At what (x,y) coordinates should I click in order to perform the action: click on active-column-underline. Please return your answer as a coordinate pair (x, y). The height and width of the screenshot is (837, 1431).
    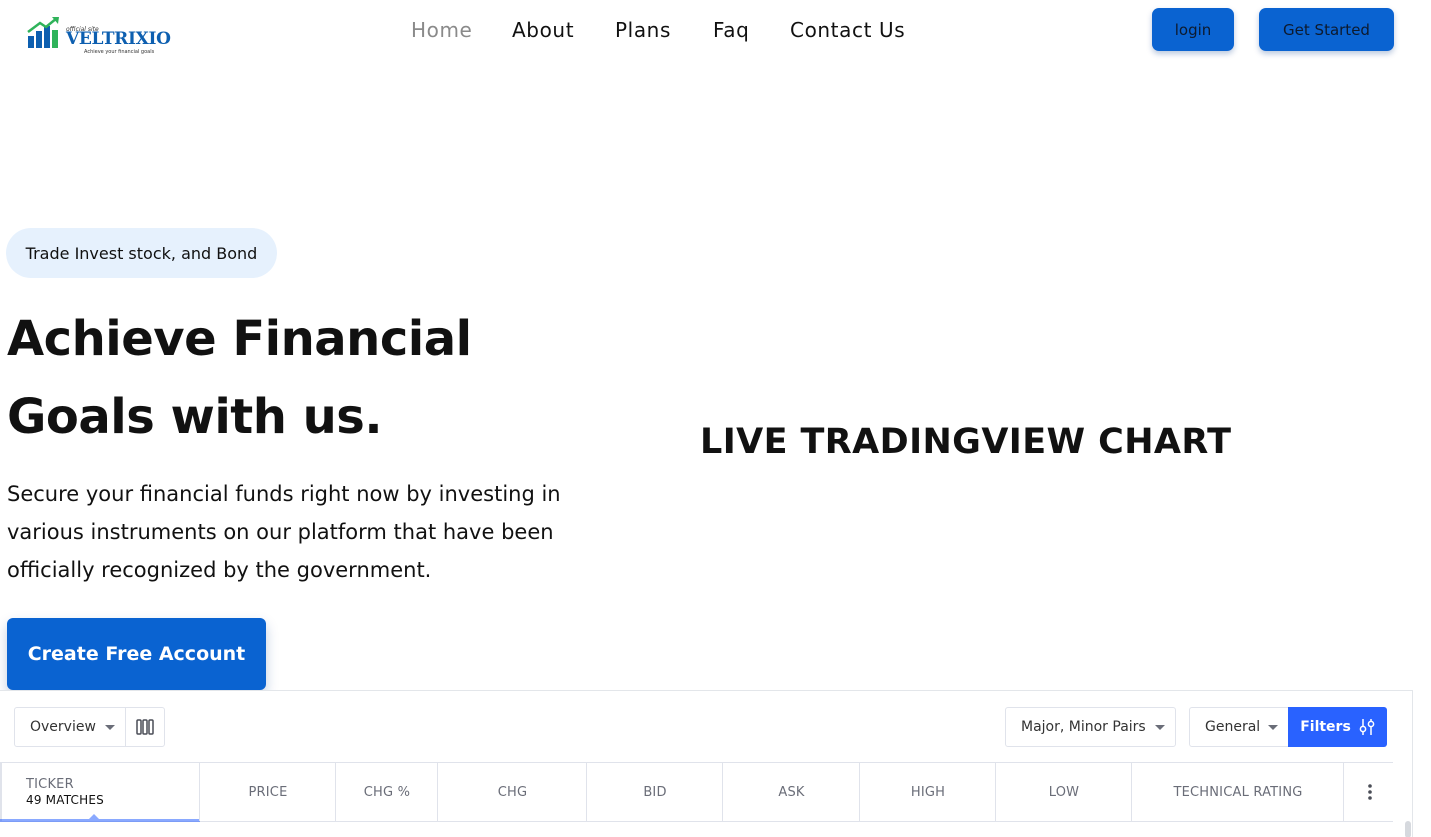
    Looking at the image, I should click on (100, 820).